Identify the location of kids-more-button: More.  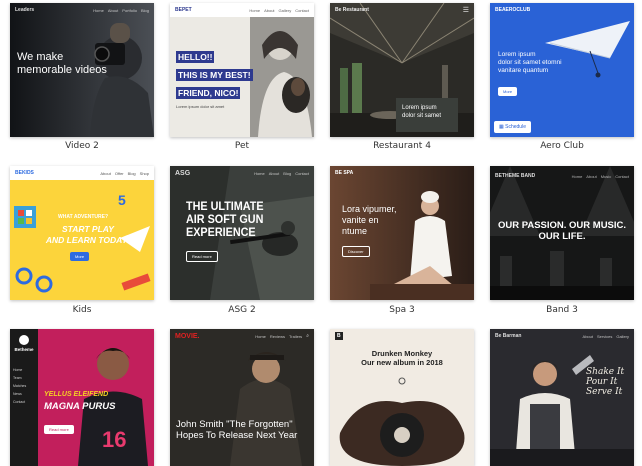
(80, 256).